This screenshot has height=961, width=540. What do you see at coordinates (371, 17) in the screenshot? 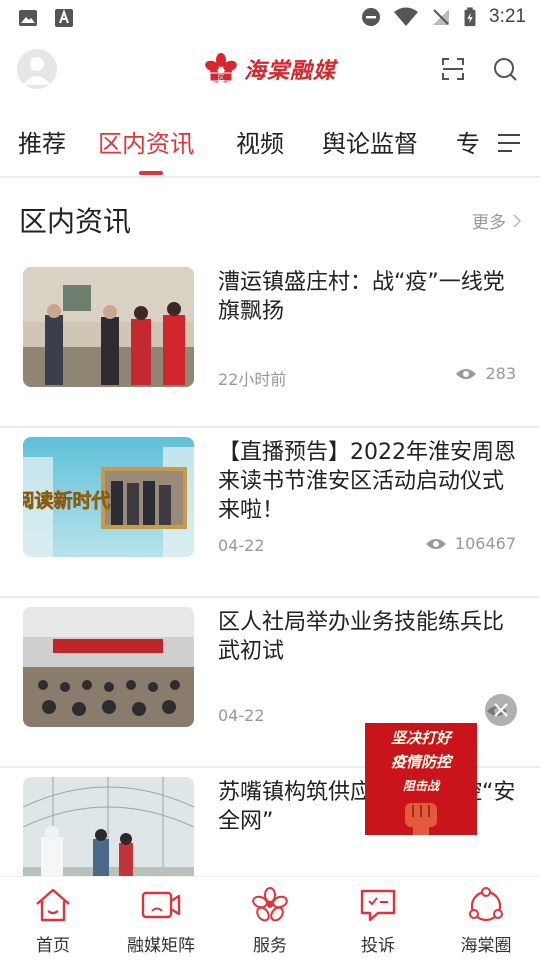
I see `do-not-disturb-icon` at bounding box center [371, 17].